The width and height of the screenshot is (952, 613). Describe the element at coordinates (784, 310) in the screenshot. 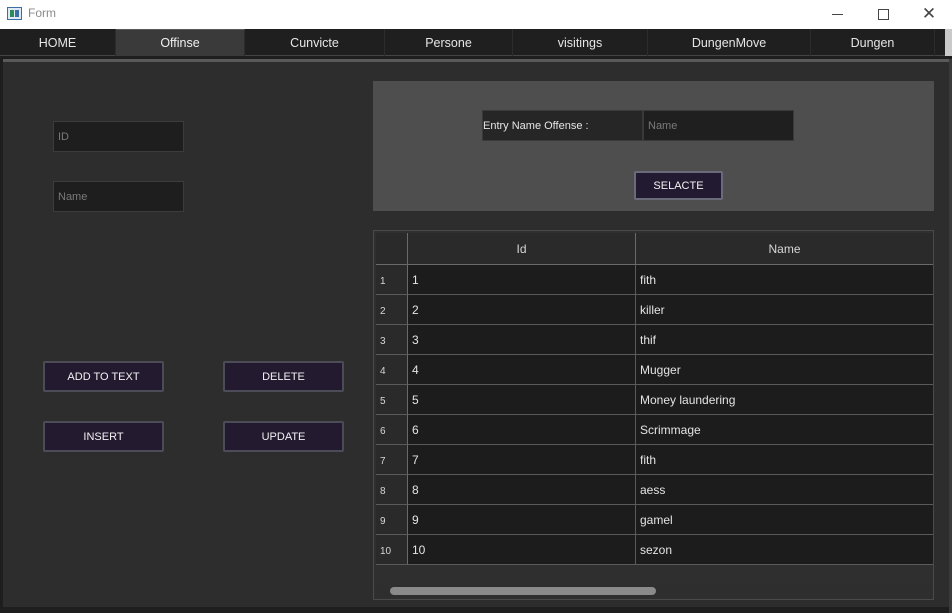

I see `cell-name: killer` at that location.